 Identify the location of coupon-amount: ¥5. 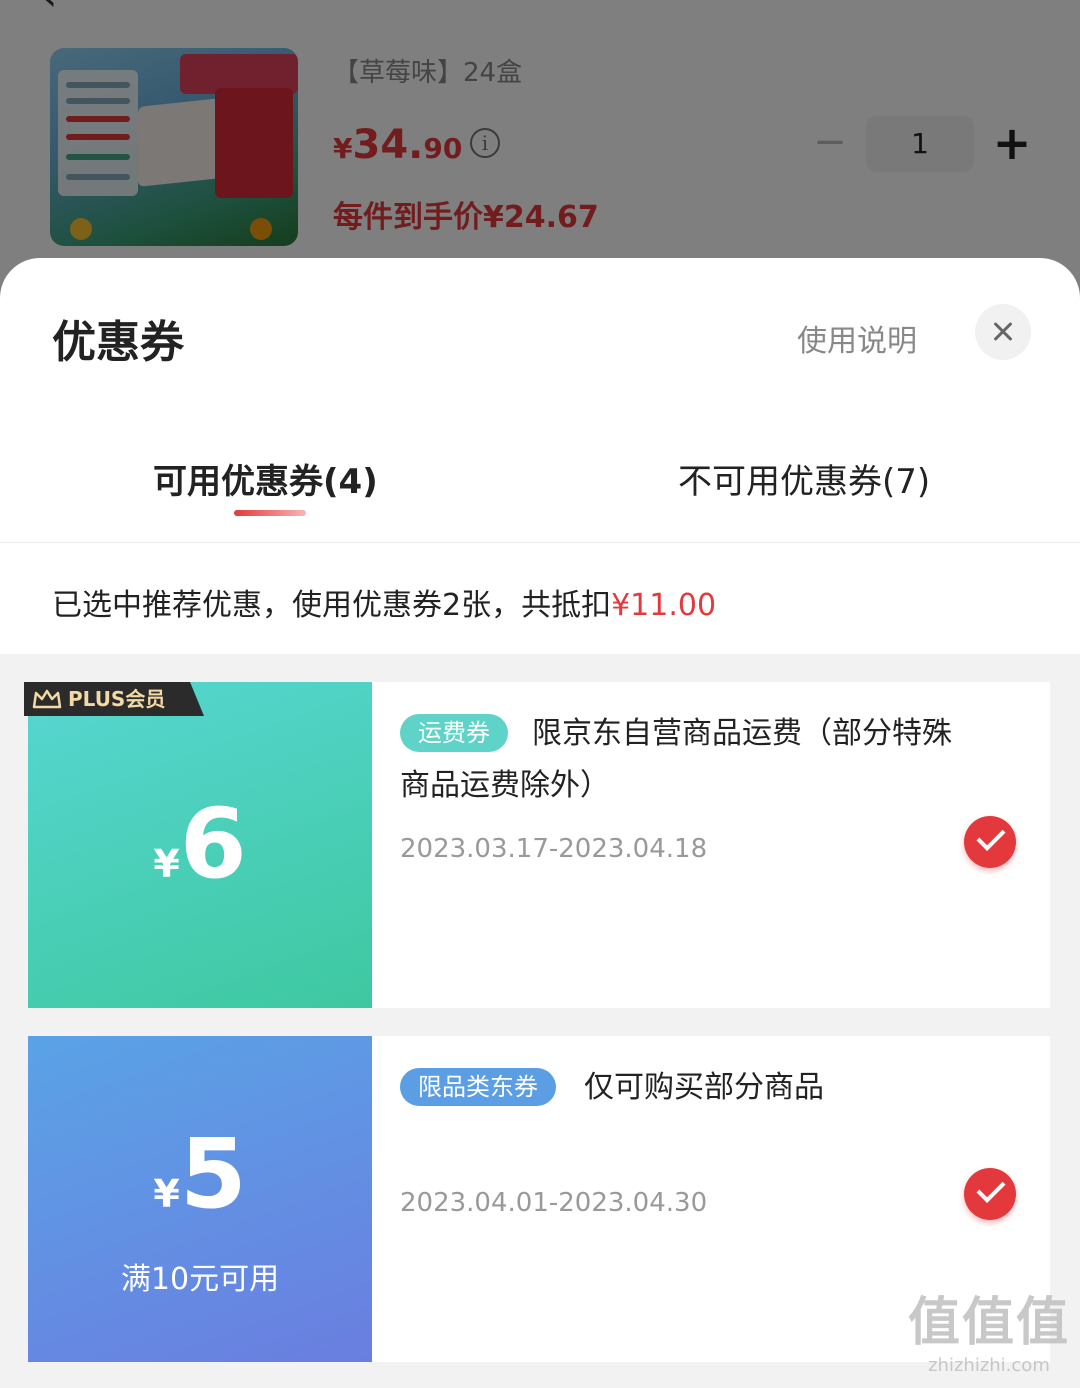
(200, 1174).